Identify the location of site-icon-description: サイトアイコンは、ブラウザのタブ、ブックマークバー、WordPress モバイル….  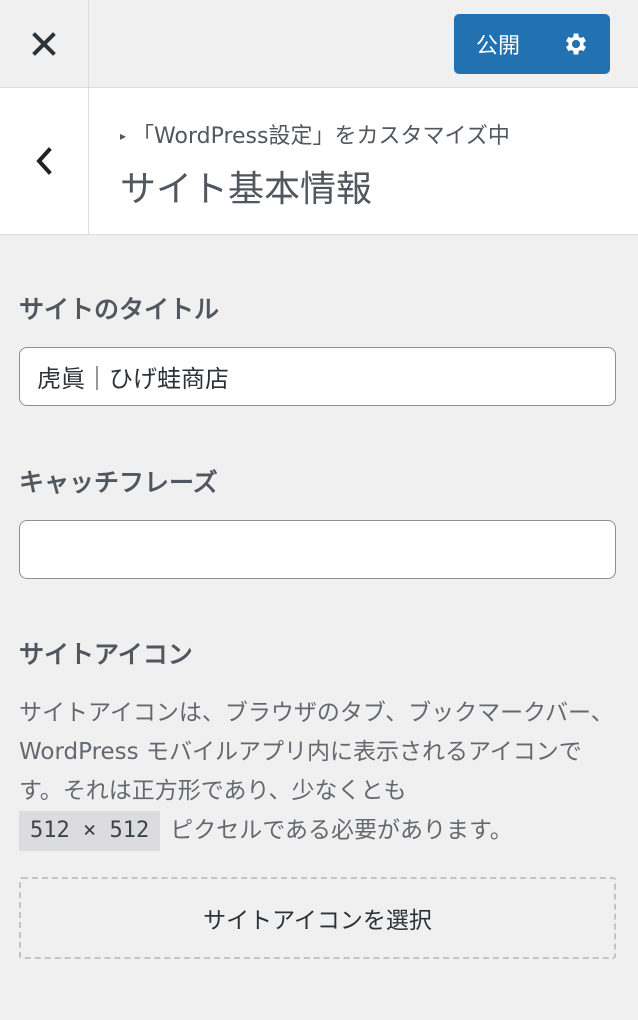
(319, 772).